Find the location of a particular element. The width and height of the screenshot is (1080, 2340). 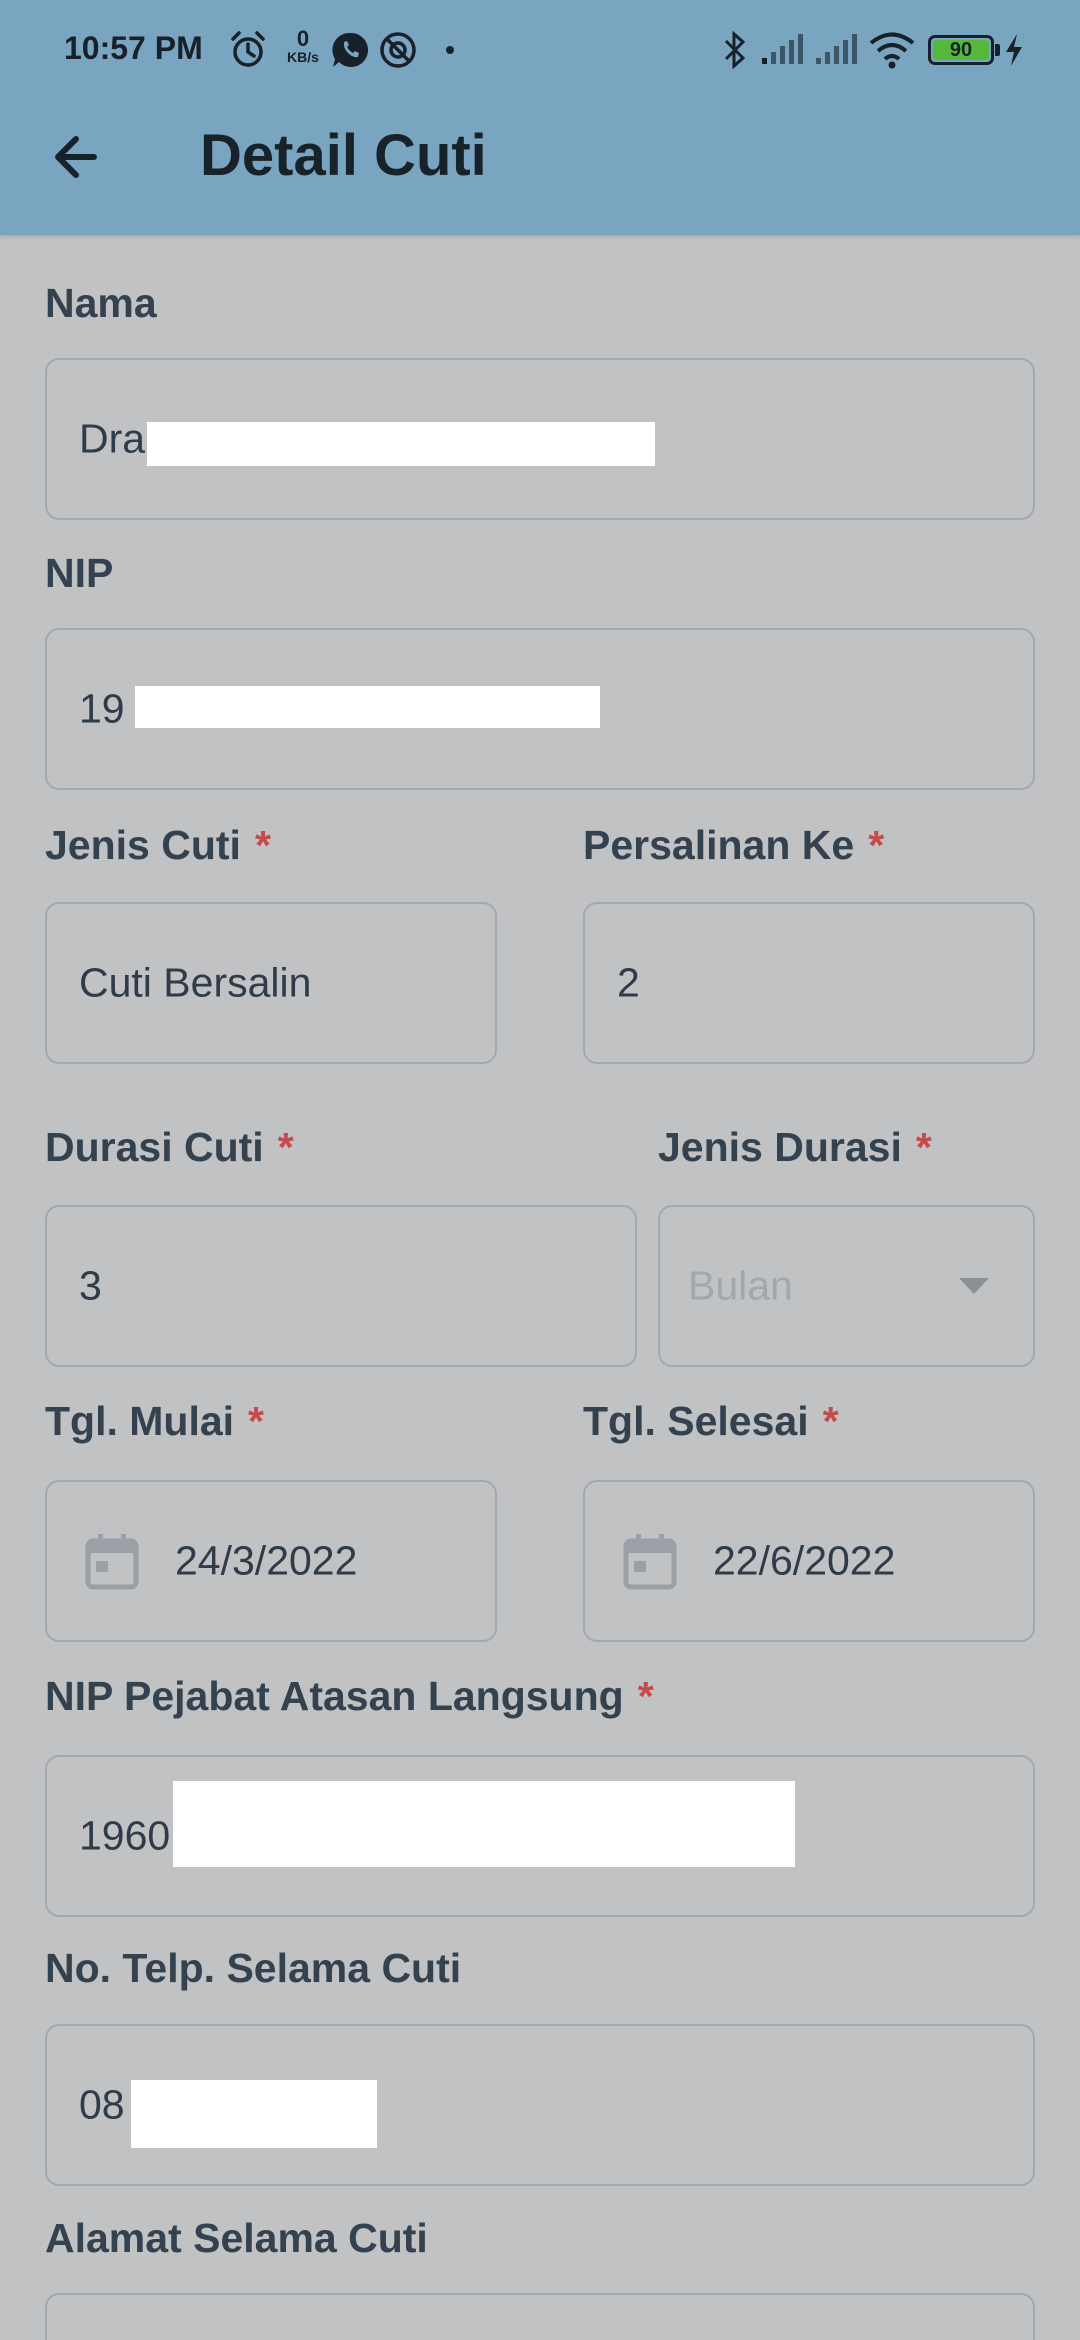

nama-label-text: Nama is located at coordinates (101, 303).